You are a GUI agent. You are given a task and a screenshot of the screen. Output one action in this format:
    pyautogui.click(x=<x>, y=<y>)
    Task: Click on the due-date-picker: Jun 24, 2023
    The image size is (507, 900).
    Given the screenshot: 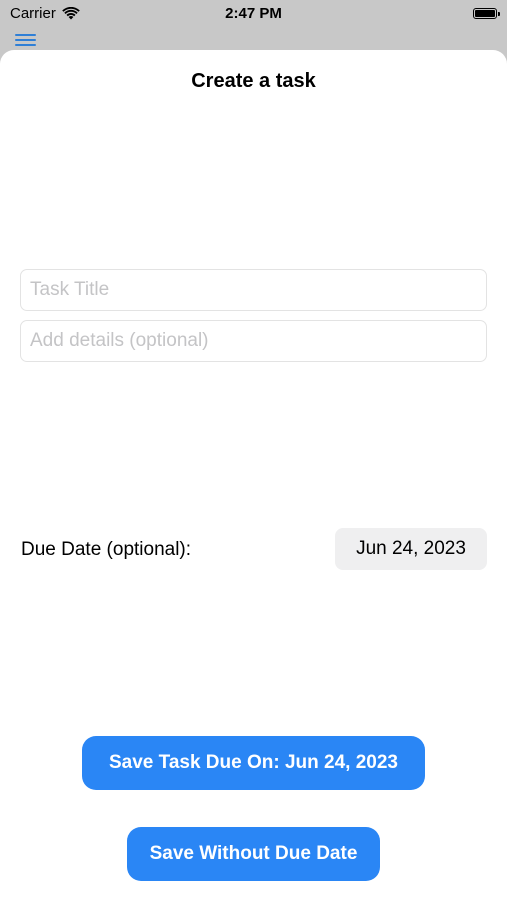 What is the action you would take?
    pyautogui.click(x=411, y=549)
    